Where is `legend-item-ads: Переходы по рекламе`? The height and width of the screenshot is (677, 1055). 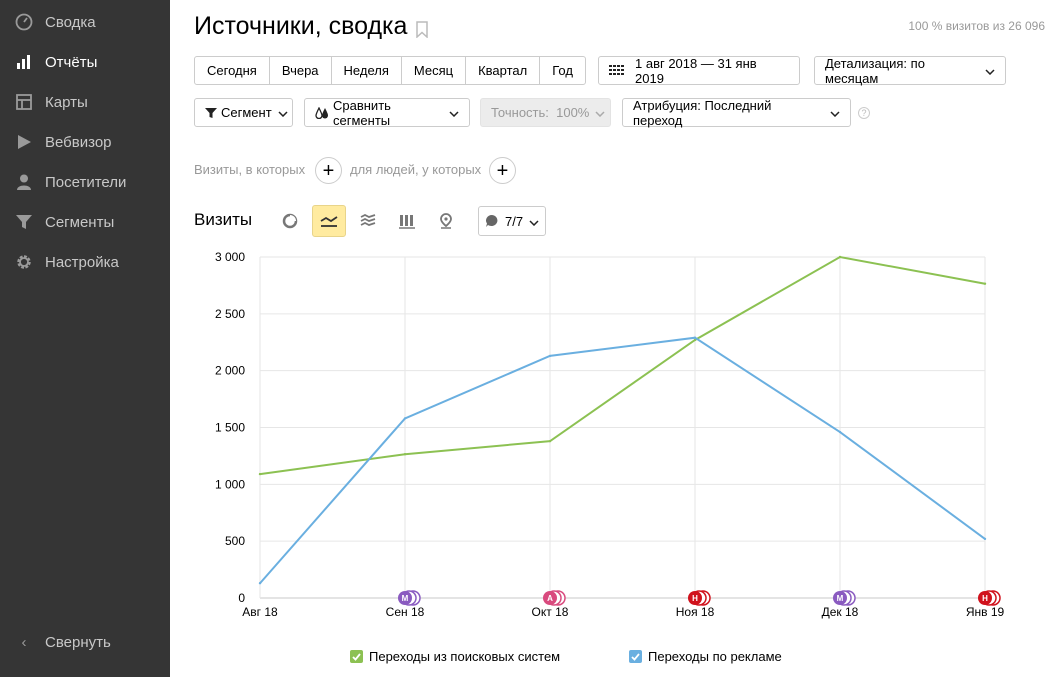 legend-item-ads: Переходы по рекламе is located at coordinates (705, 656).